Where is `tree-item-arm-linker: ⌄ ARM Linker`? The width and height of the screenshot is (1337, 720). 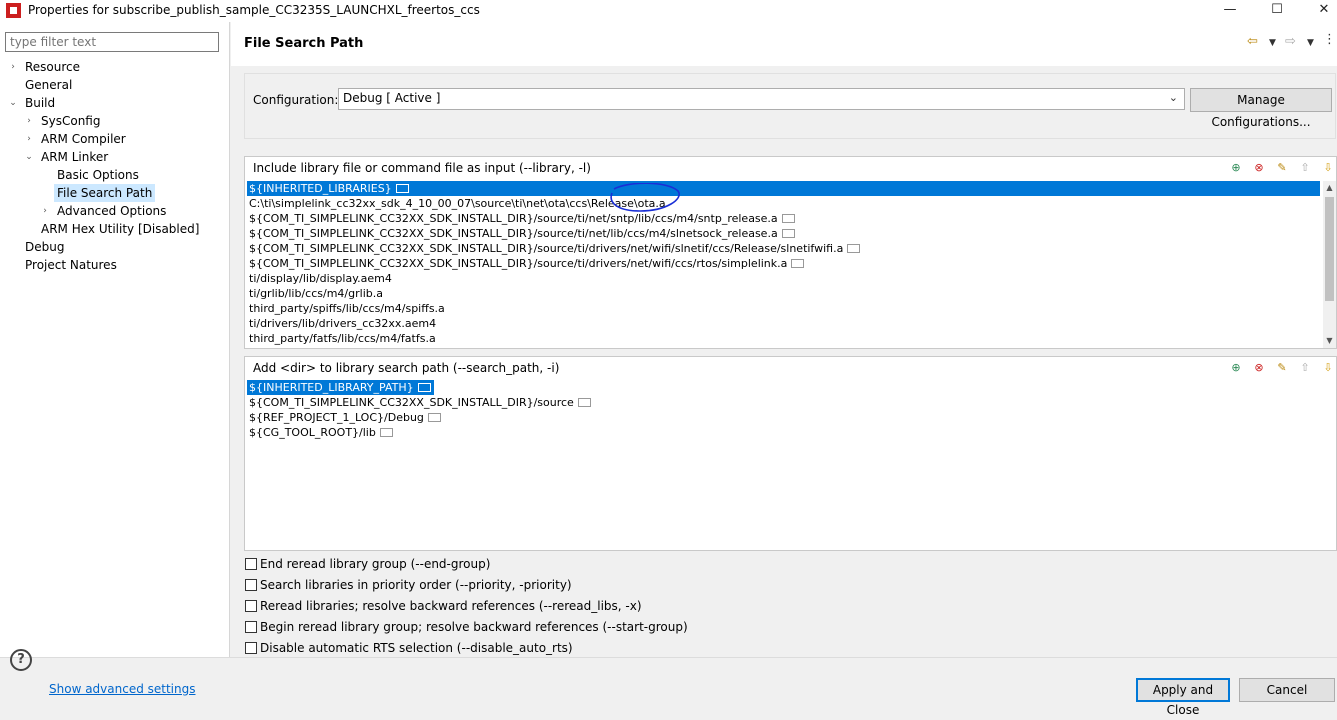
tree-item-arm-linker: ⌄ ARM Linker is located at coordinates (66, 157).